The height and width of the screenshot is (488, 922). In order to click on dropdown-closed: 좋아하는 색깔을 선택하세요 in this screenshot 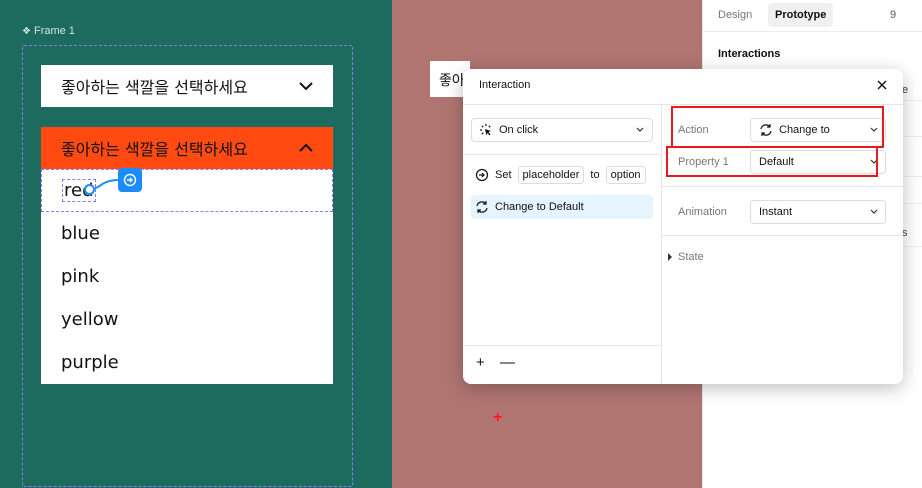, I will do `click(187, 86)`.